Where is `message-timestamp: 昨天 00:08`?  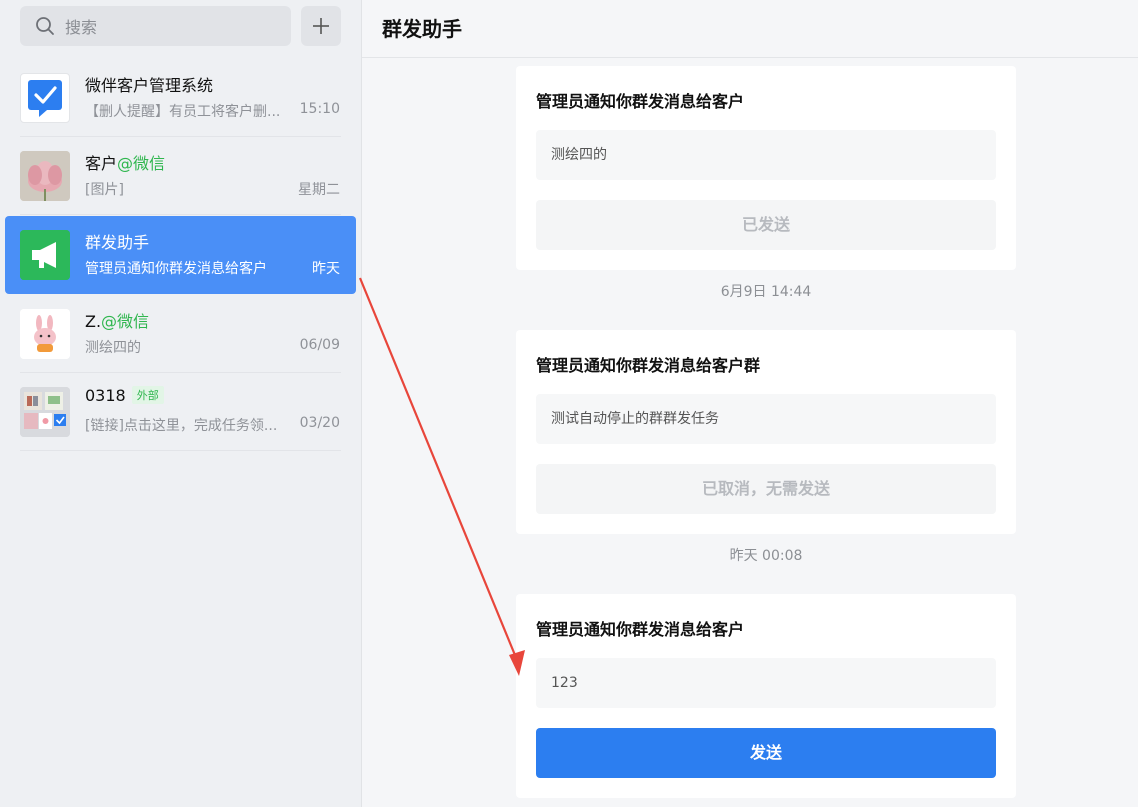 message-timestamp: 昨天 00:08 is located at coordinates (766, 556).